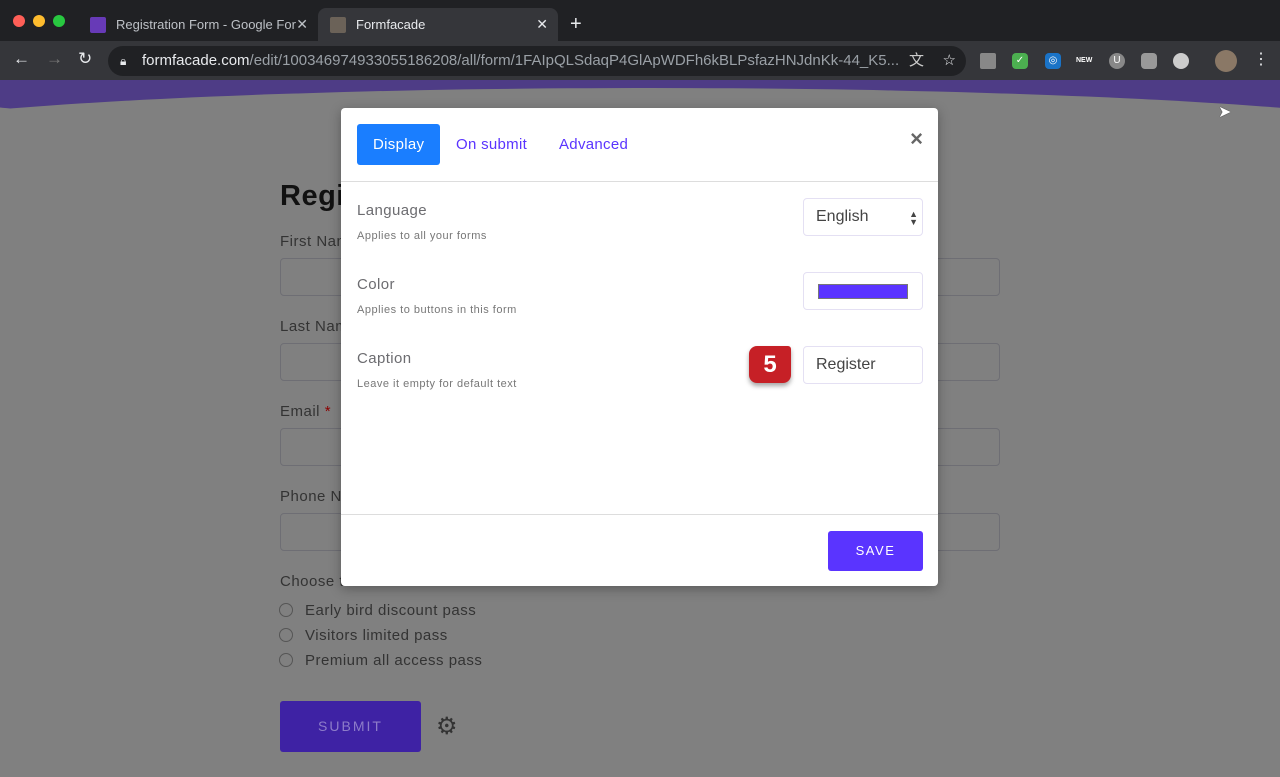  What do you see at coordinates (988, 61) in the screenshot?
I see `google-drive-icon` at bounding box center [988, 61].